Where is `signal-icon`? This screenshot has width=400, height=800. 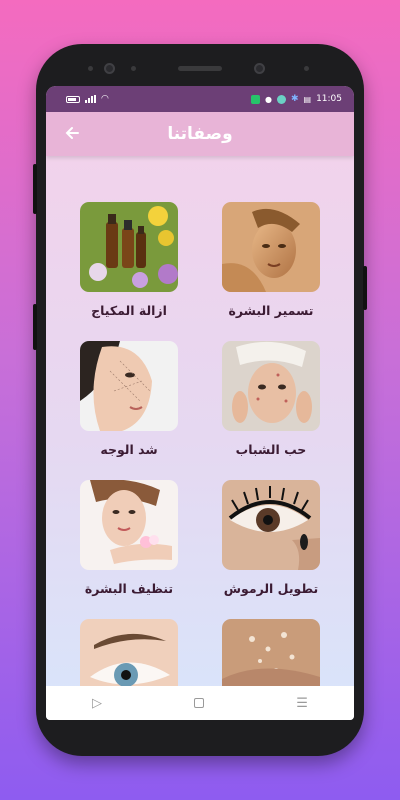
signal-icon is located at coordinates (90, 99).